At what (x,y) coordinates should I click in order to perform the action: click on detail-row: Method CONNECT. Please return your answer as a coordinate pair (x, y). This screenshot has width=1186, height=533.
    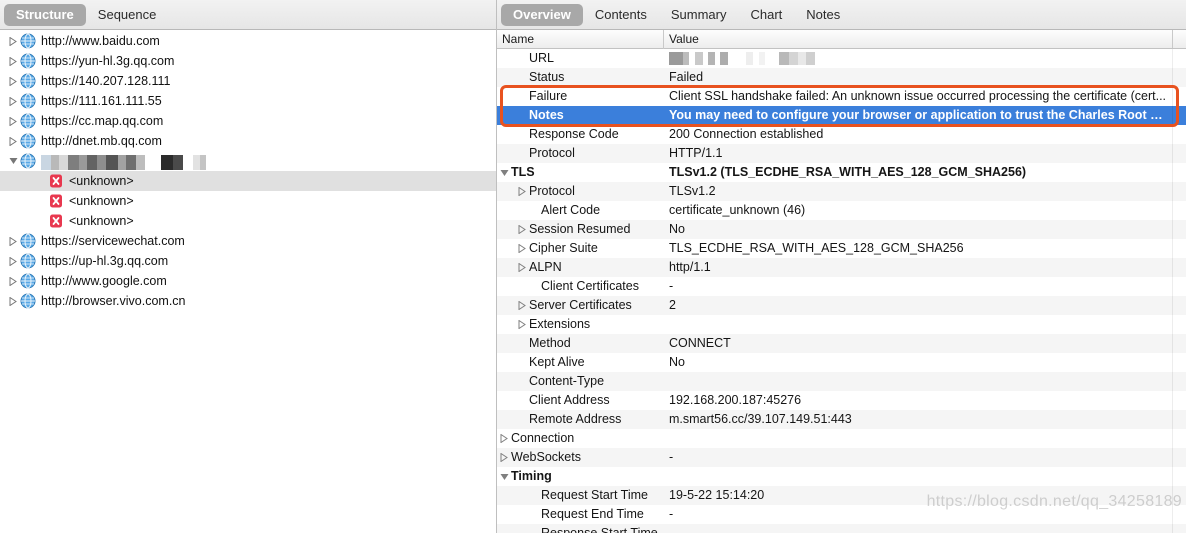
    Looking at the image, I should click on (841, 343).